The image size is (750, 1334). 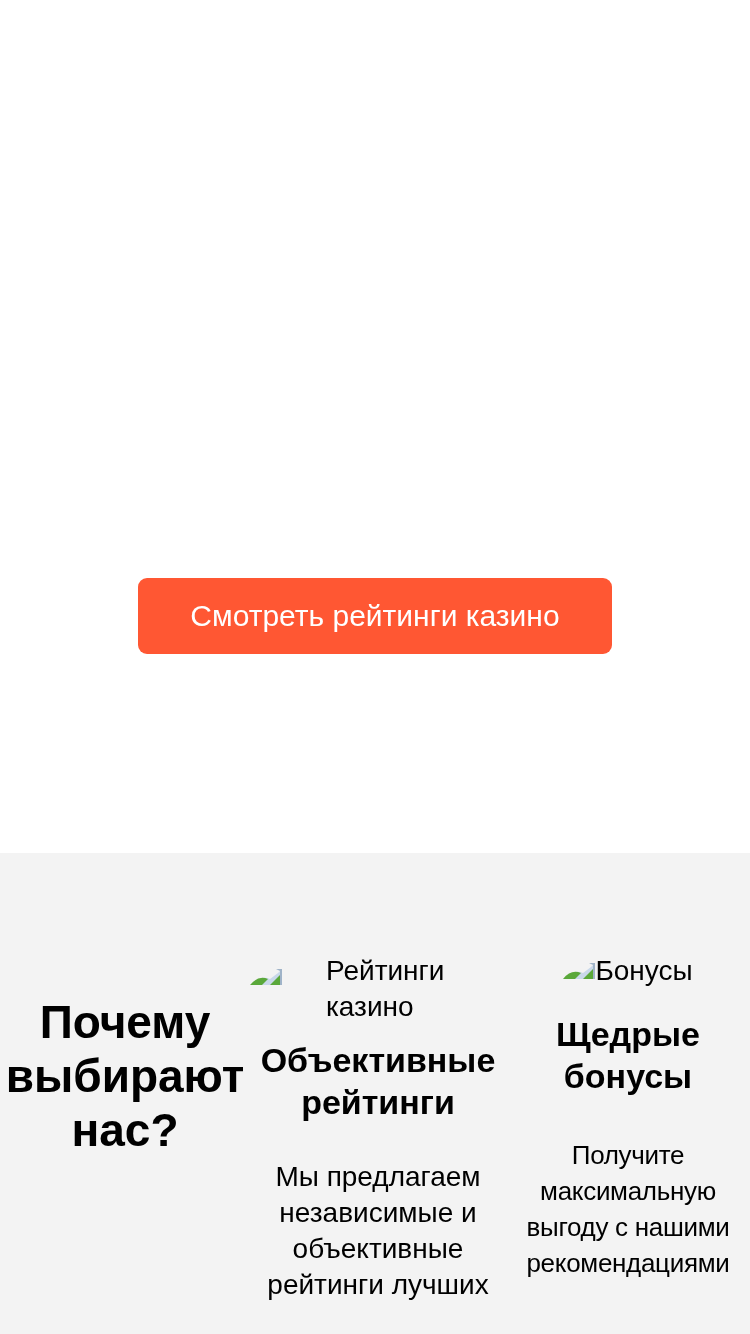 What do you see at coordinates (378, 1081) in the screenshot?
I see `feature-title: Объективные рейтинги` at bounding box center [378, 1081].